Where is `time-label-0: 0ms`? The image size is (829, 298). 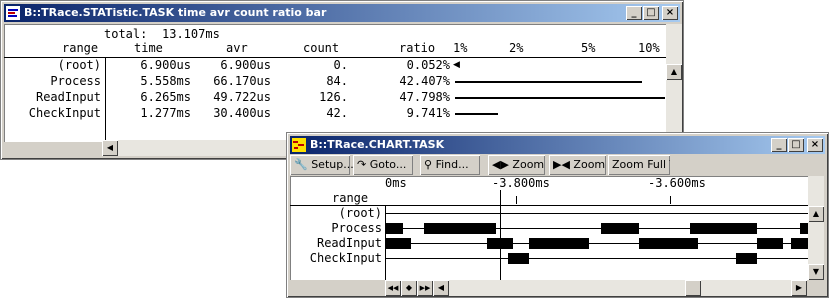
time-label-0: 0ms is located at coordinates (396, 183).